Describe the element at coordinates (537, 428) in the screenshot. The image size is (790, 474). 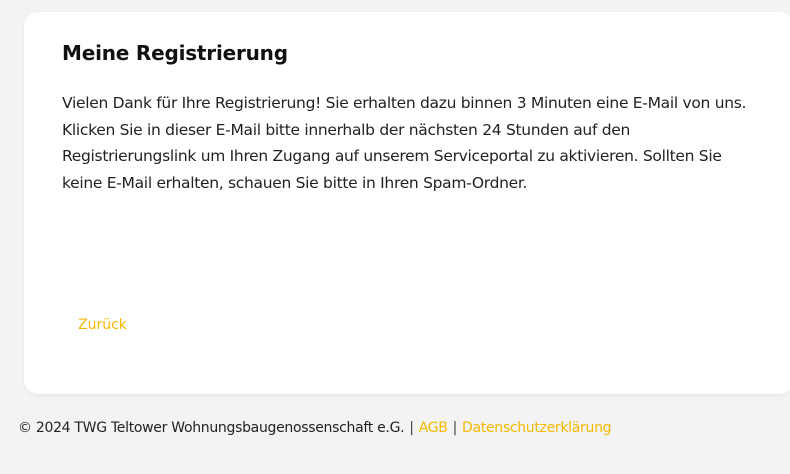
I see `privacy-link: Datenschutzerklärung` at that location.